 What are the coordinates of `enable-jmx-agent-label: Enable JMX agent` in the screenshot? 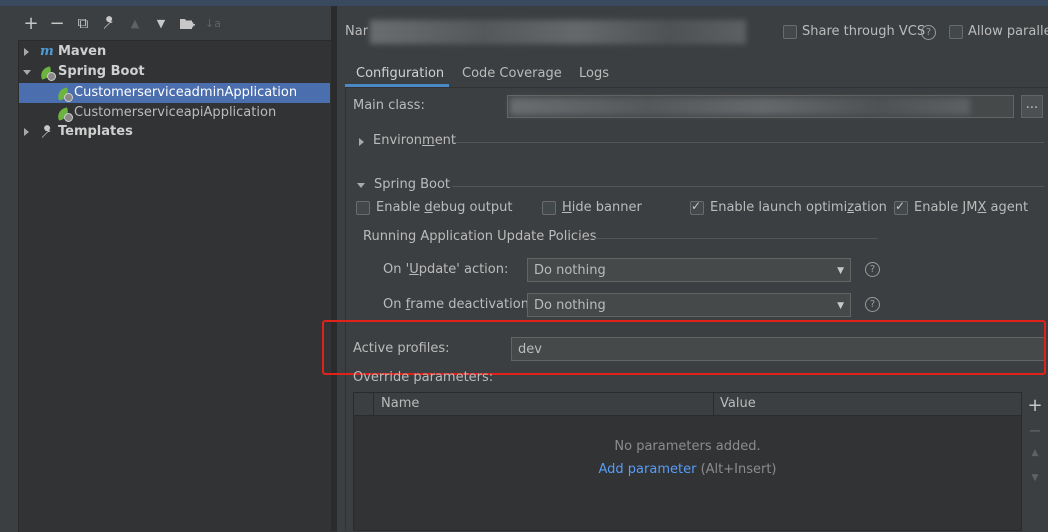 It's located at (971, 207).